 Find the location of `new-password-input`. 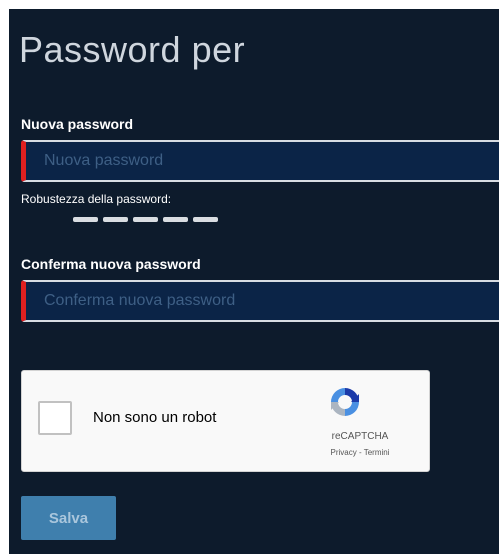

new-password-input is located at coordinates (262, 161).